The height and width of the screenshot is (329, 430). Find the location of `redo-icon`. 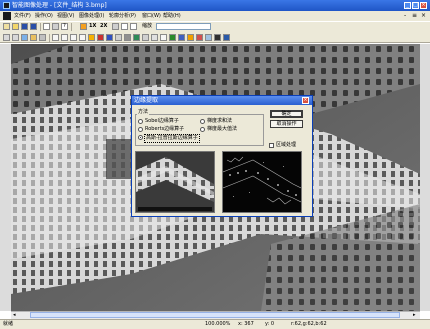

redo-icon is located at coordinates (15, 37).